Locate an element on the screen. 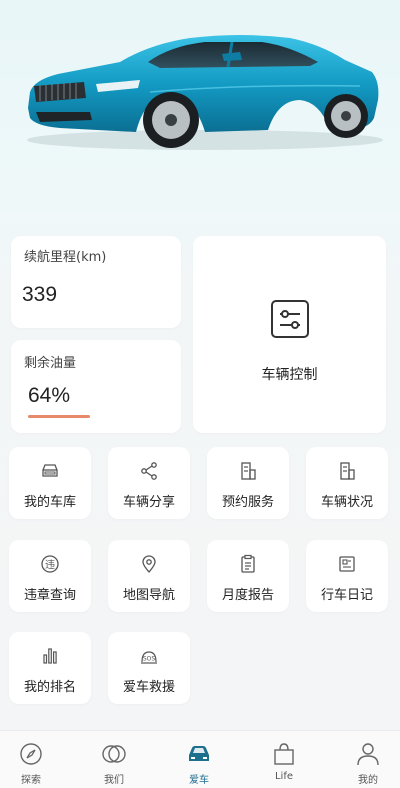  tile-car-rescue: SOS 爱车救援 is located at coordinates (149, 668).